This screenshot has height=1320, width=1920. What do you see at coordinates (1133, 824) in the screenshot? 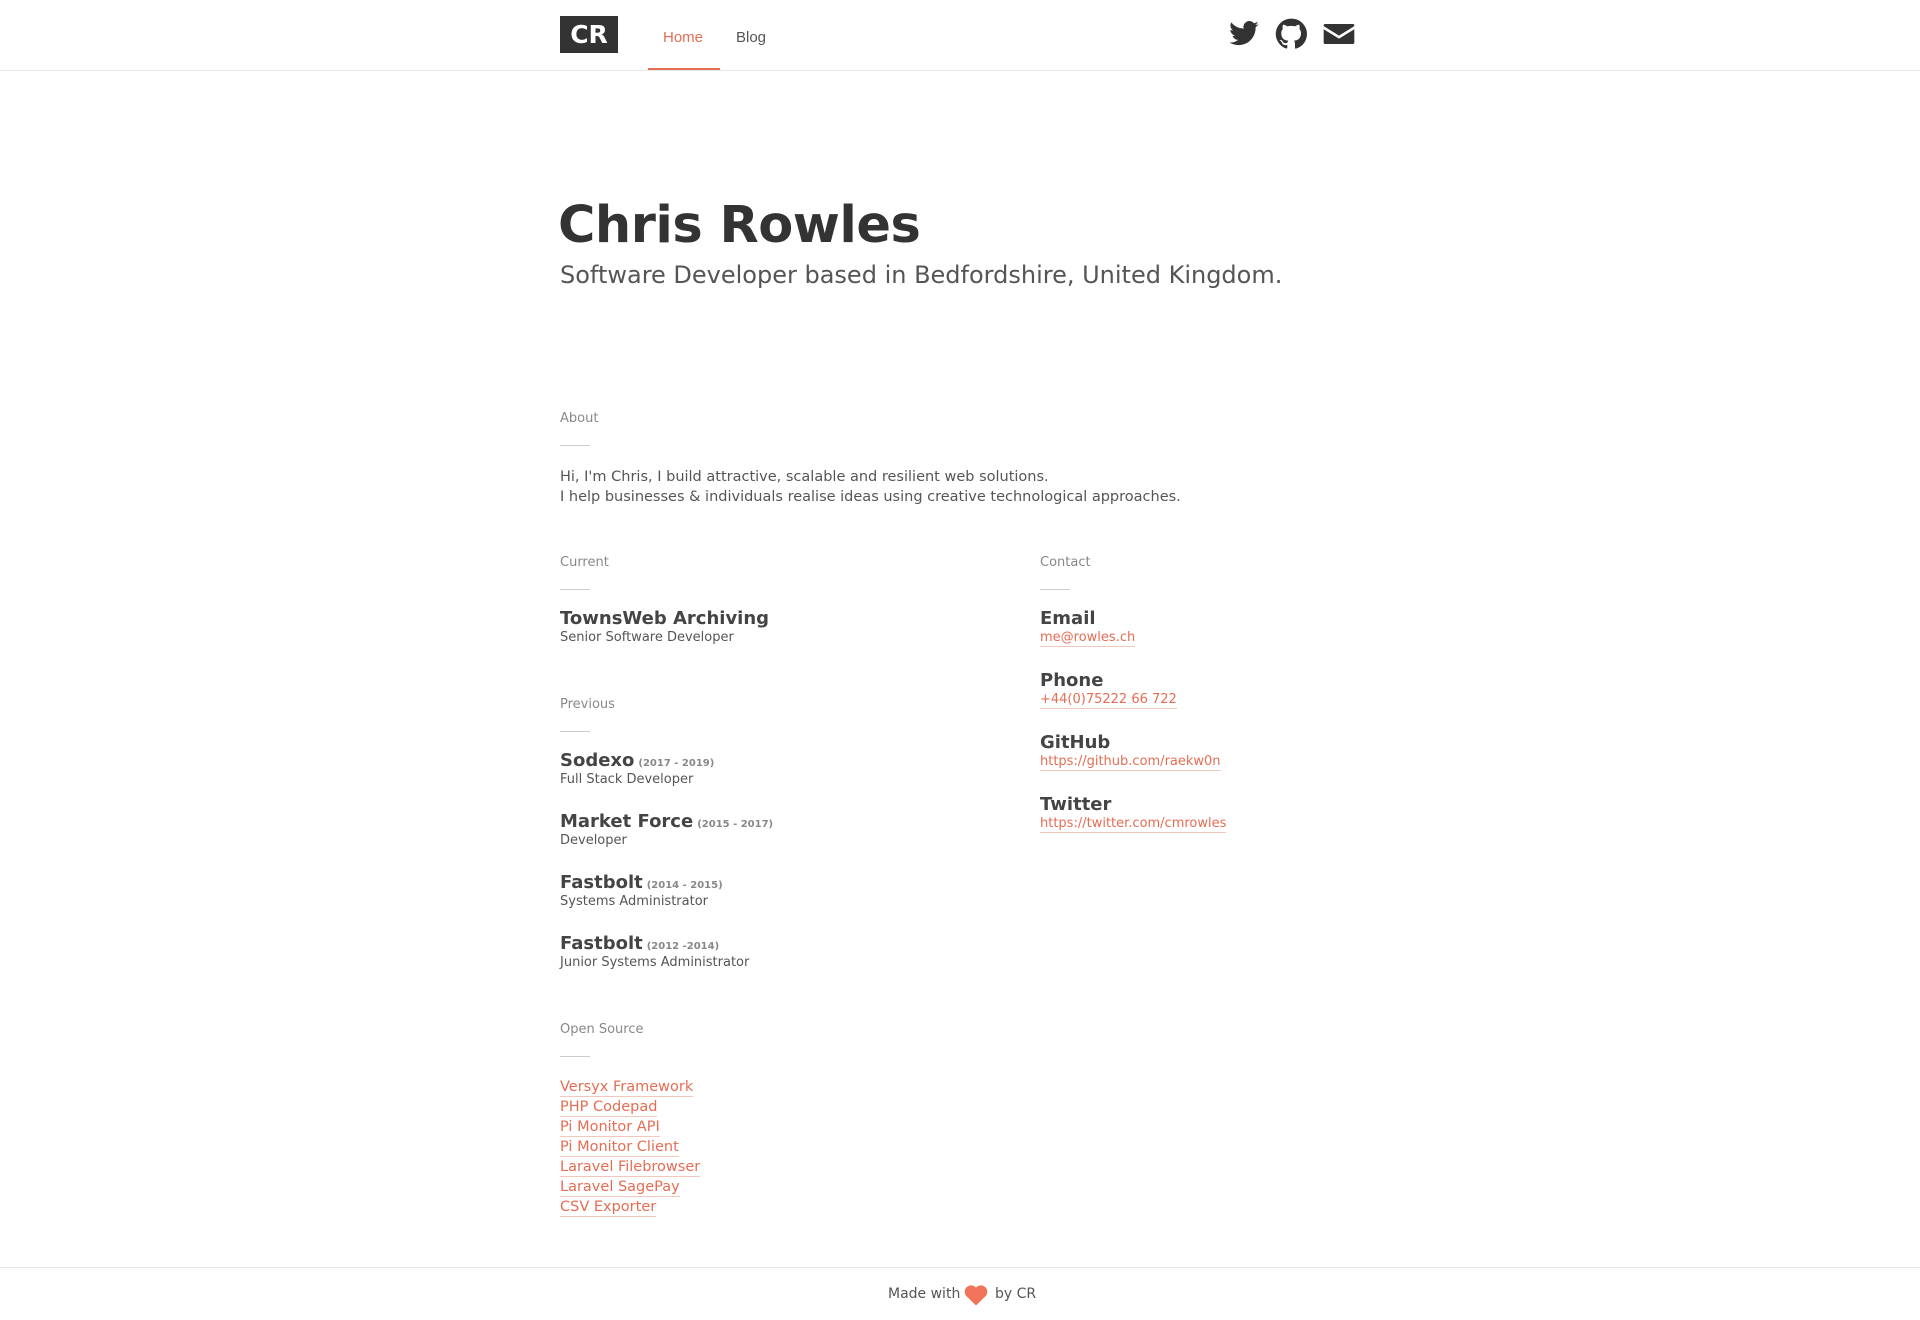
I see `contact-twitter-link: https://twitter.com/cmrowles` at bounding box center [1133, 824].